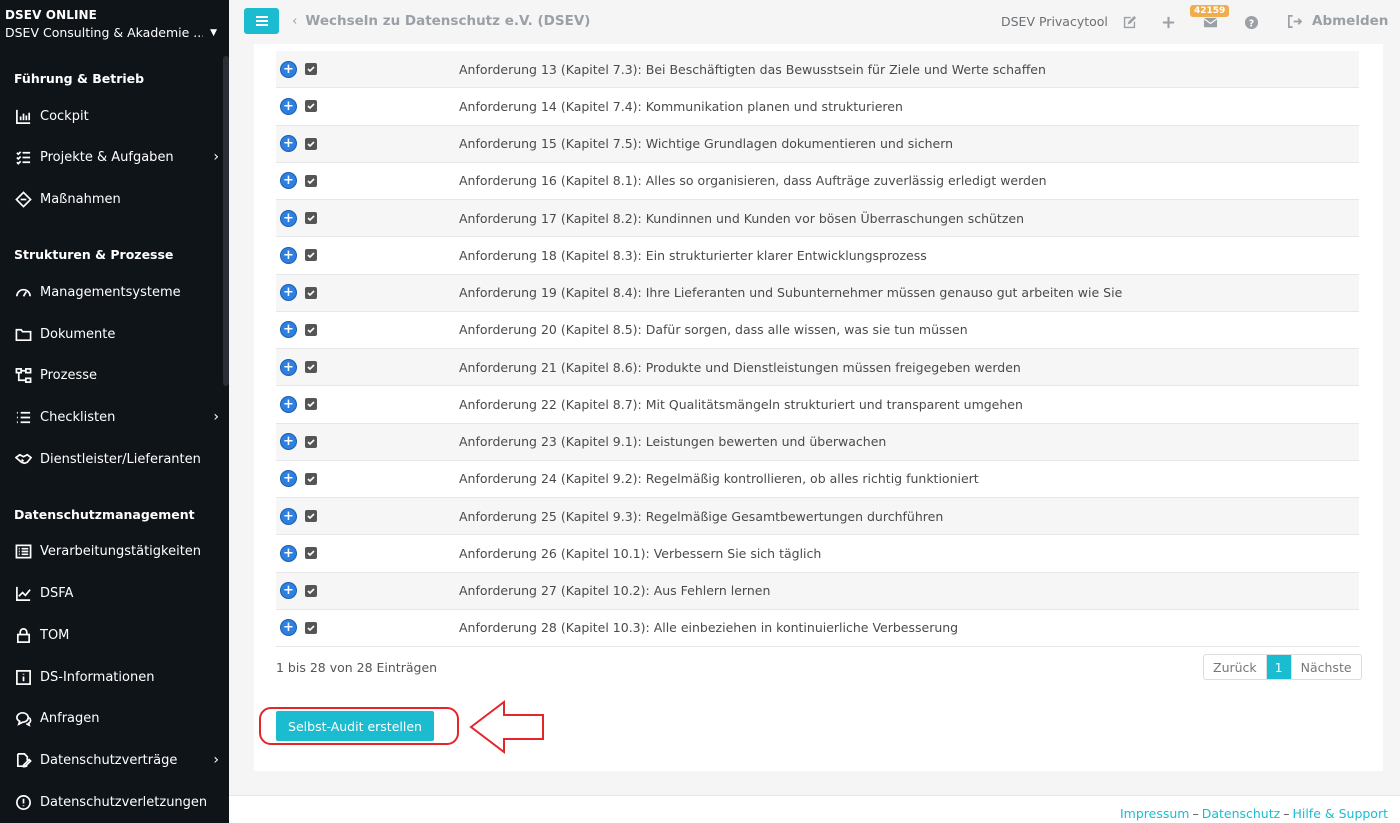 The height and width of the screenshot is (823, 1400). I want to click on chat-icon, so click(23, 718).